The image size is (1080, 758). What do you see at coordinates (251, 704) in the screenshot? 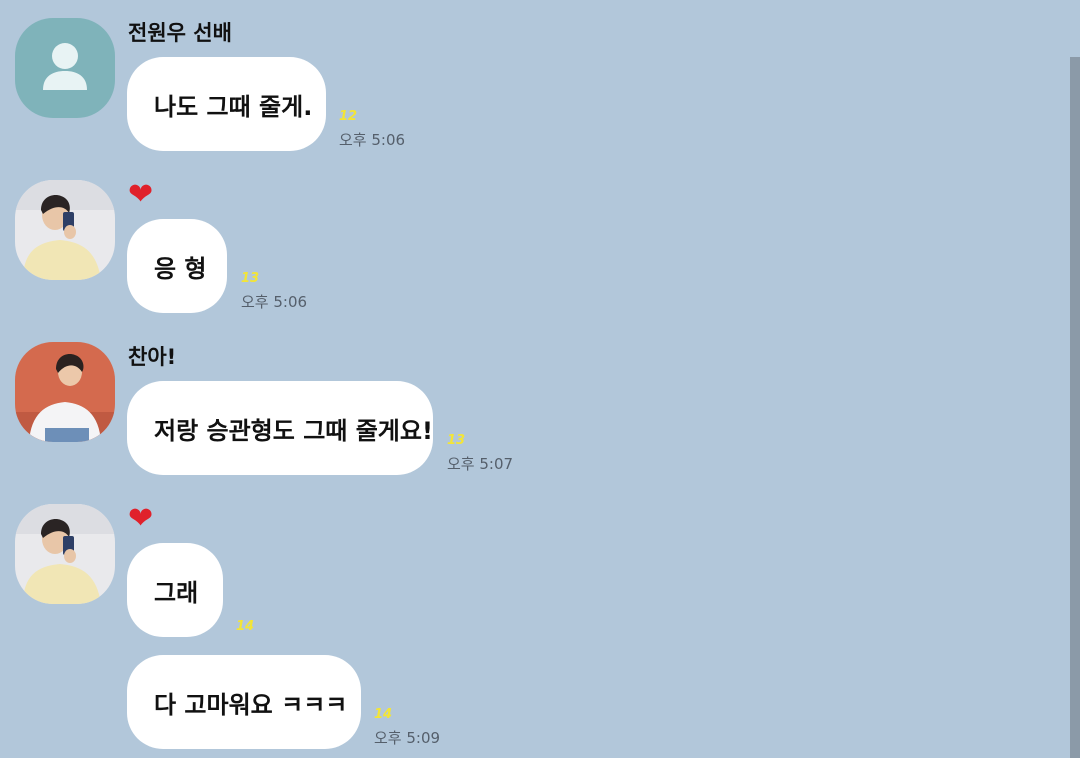
I see `message-text: 다 고마워요 ㅋㅋㅋ` at bounding box center [251, 704].